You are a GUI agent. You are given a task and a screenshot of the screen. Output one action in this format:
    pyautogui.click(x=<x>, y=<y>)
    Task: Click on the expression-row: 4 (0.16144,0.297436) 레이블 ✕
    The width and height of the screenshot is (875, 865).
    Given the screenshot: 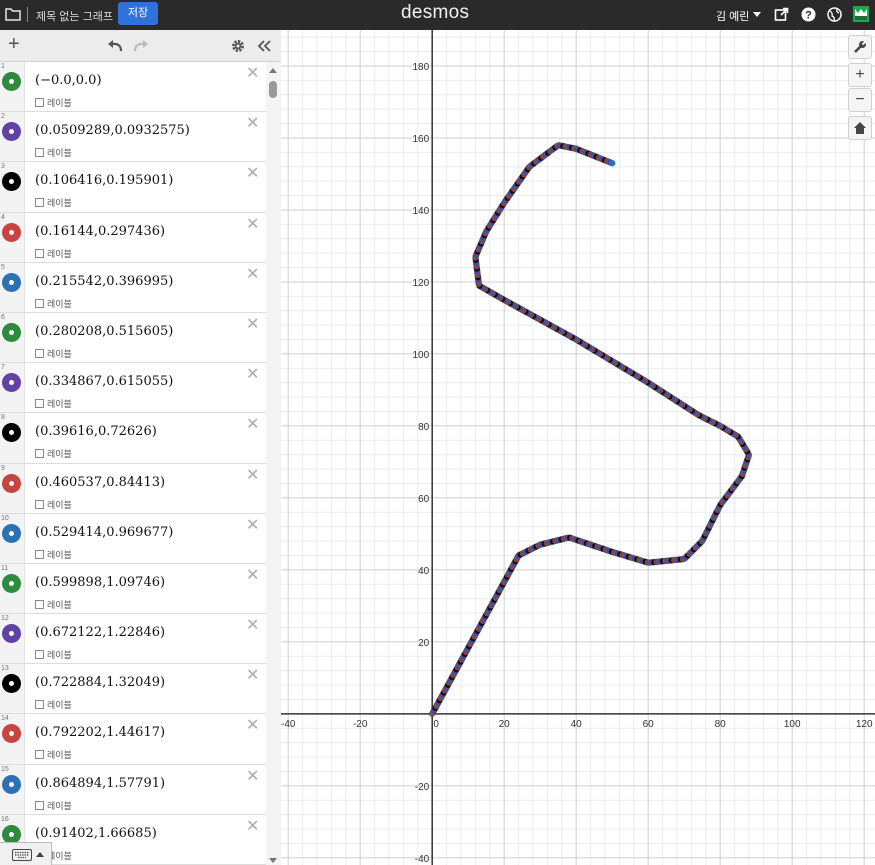 What is the action you would take?
    pyautogui.click(x=133, y=237)
    